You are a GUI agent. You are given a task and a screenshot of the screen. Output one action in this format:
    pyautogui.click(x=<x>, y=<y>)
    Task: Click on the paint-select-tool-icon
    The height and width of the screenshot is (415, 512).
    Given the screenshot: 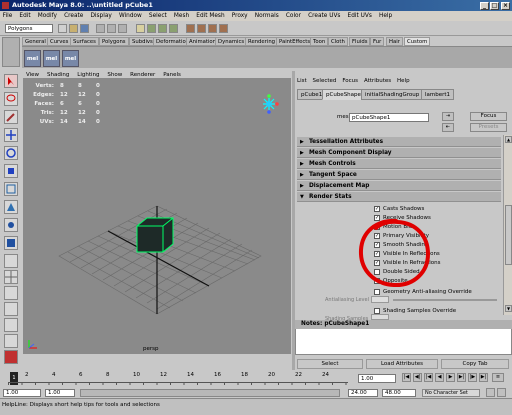 What is the action you would take?
    pyautogui.click(x=11, y=117)
    